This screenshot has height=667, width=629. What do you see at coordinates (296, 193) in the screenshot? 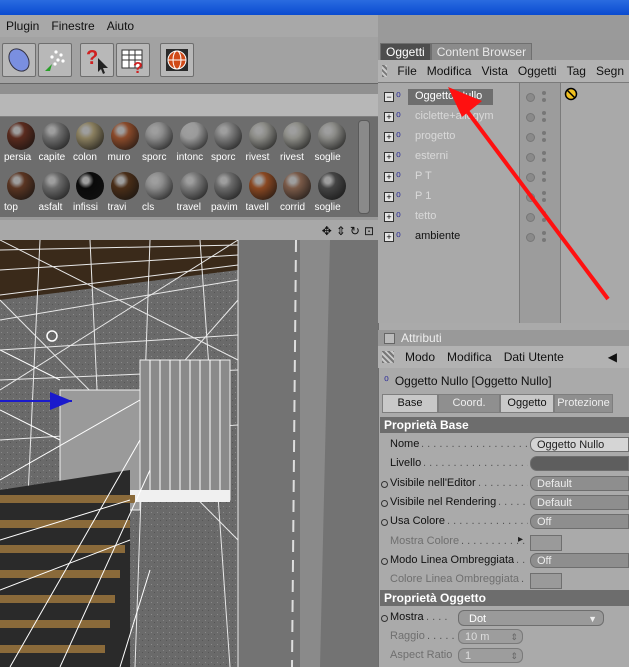
I see `material-swatch: corrid` at bounding box center [296, 193].